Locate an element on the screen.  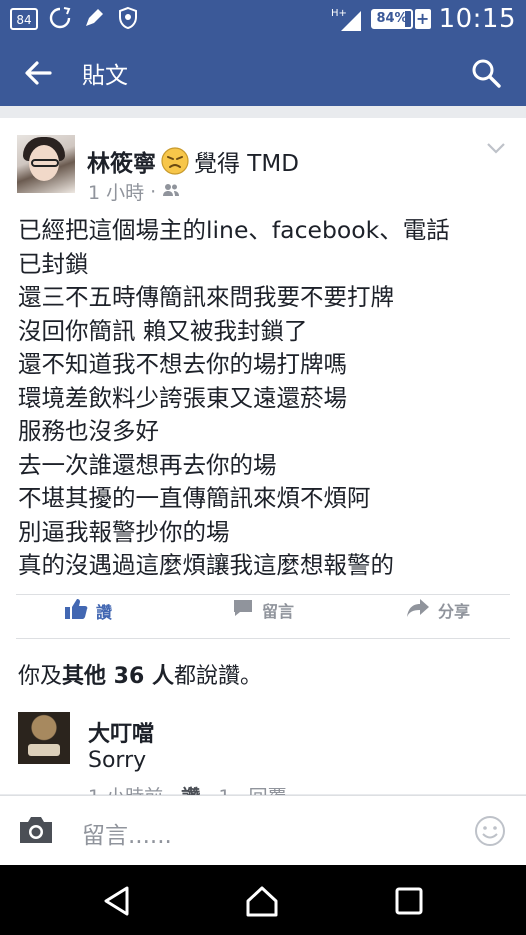
charging-icon: + is located at coordinates (422, 19).